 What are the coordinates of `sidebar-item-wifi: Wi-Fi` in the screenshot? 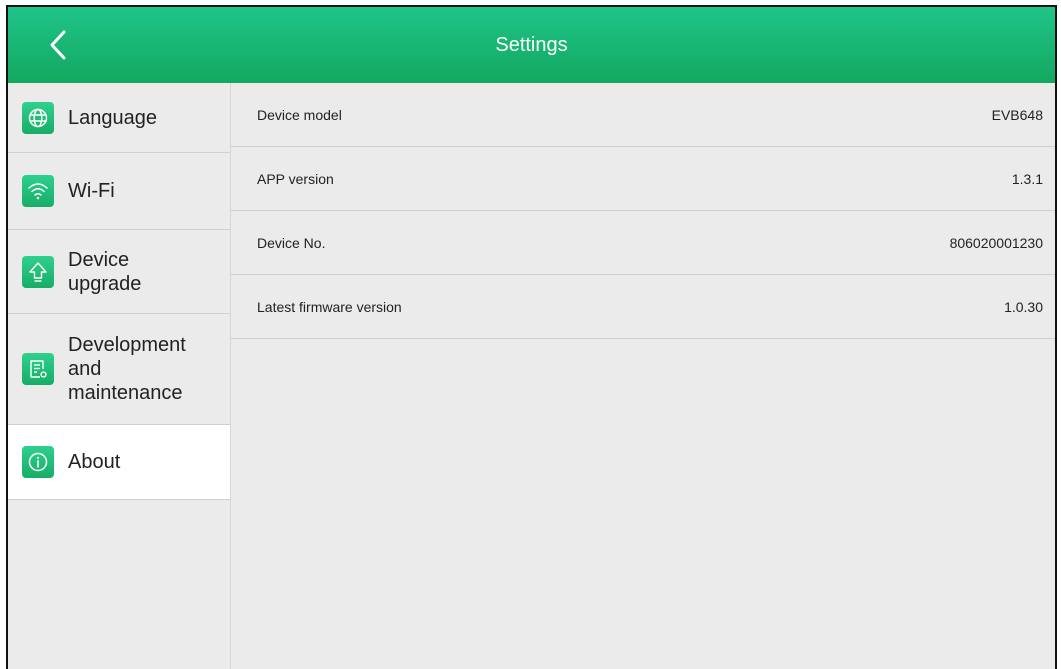 It's located at (119, 191).